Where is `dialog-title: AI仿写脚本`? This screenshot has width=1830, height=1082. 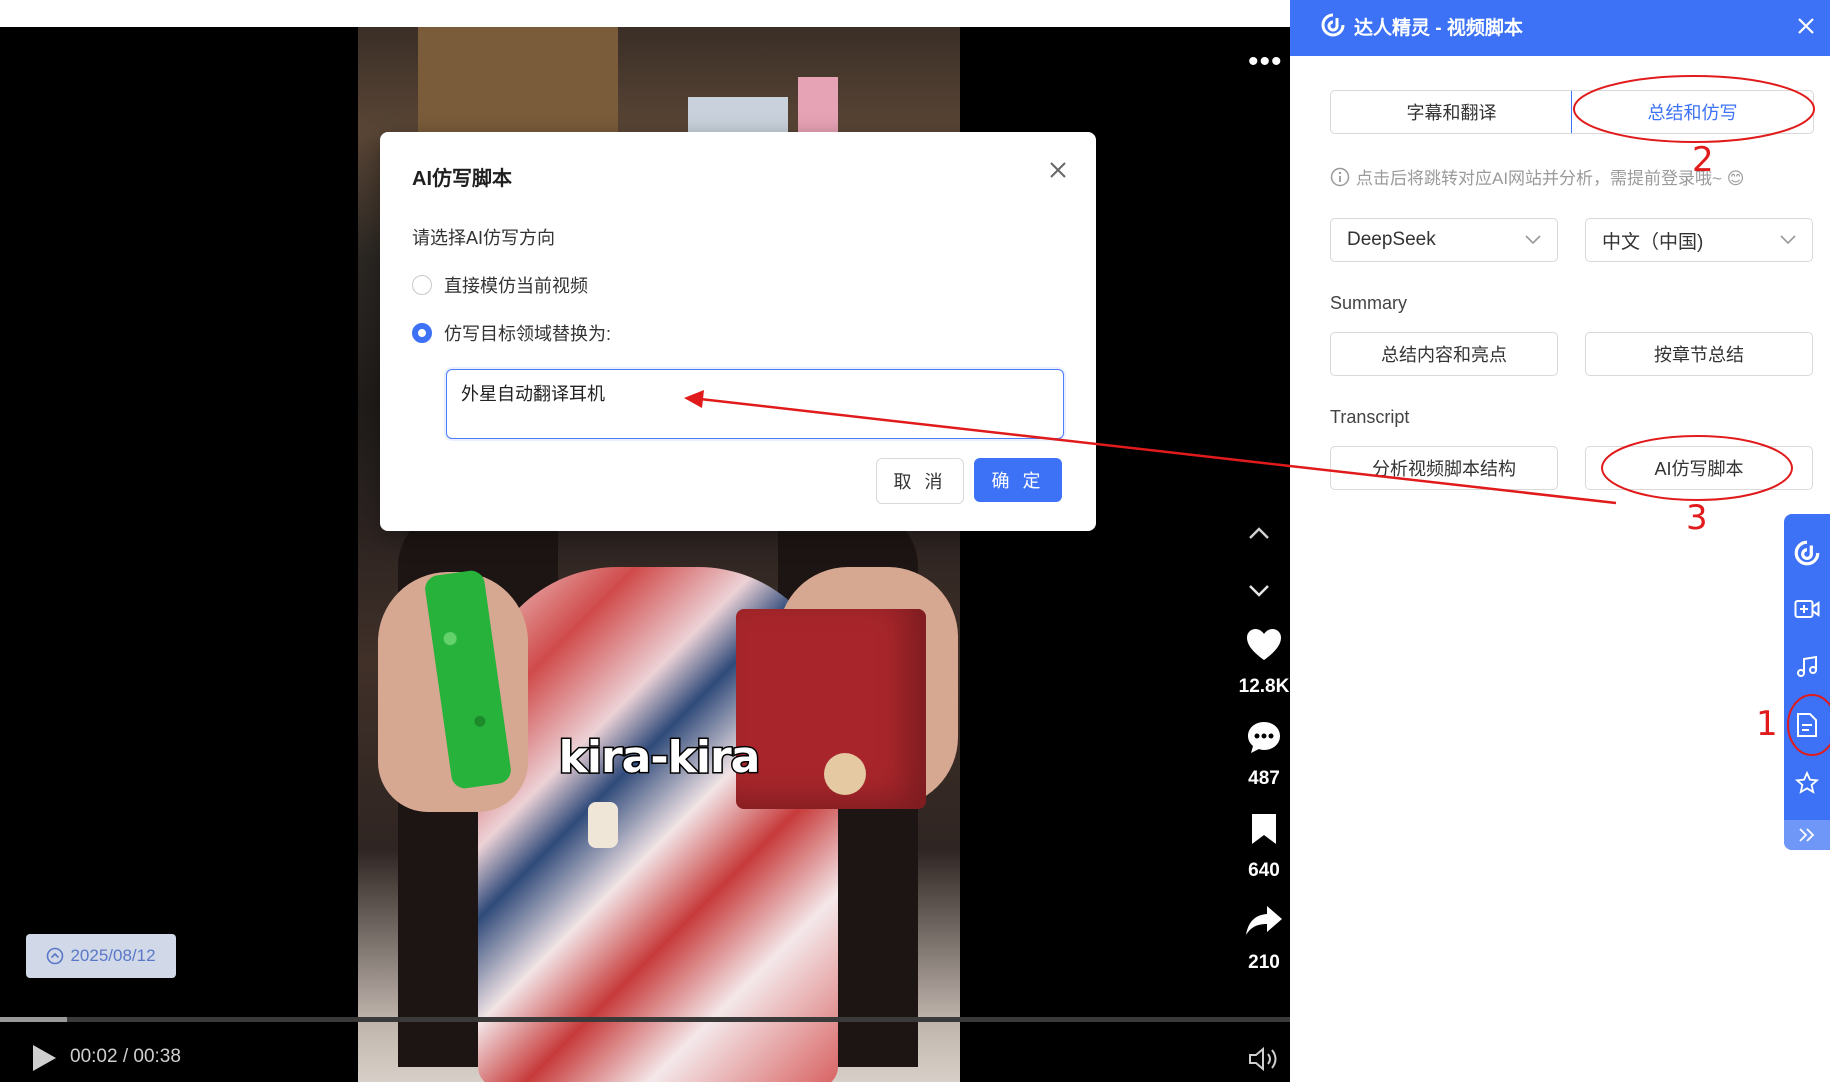
dialog-title: AI仿写脚本 is located at coordinates (462, 179).